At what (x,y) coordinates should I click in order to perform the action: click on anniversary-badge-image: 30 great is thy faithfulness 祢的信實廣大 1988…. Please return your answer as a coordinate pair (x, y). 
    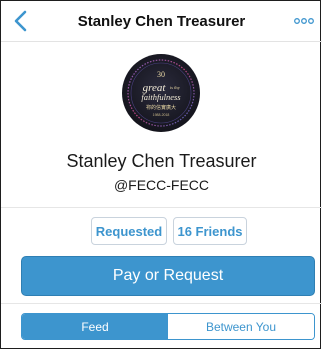
    Looking at the image, I should click on (161, 93).